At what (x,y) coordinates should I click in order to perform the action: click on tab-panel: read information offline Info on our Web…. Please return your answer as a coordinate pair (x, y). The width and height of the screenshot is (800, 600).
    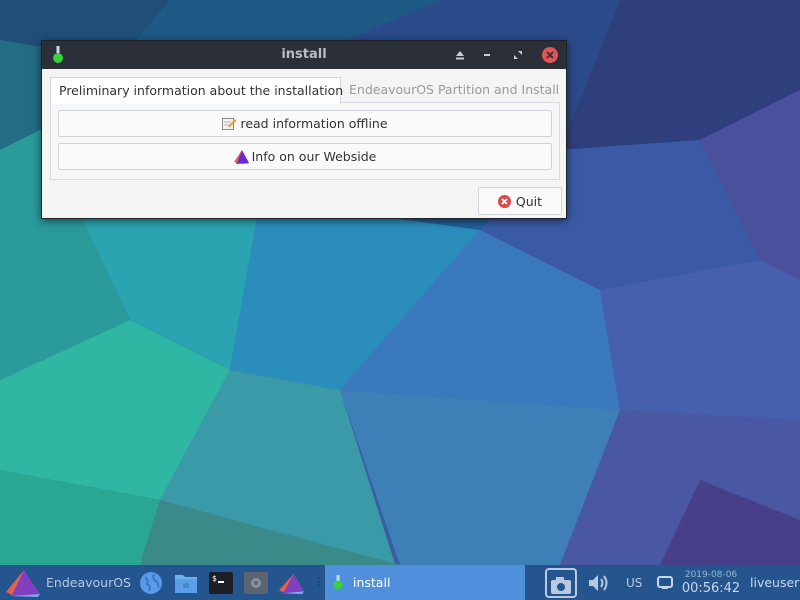
    Looking at the image, I should click on (305, 141).